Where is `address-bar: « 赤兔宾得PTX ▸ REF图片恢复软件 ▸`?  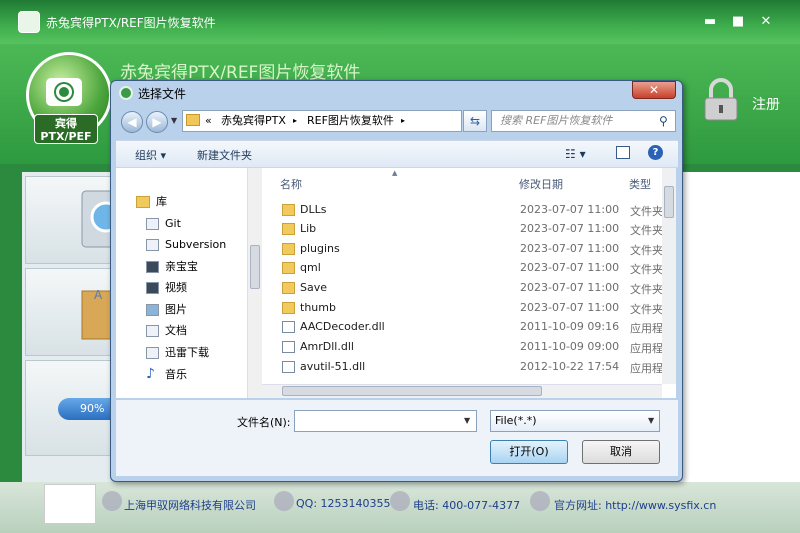 address-bar: « 赤兔宾得PTX ▸ REF图片恢复软件 ▸ is located at coordinates (322, 121).